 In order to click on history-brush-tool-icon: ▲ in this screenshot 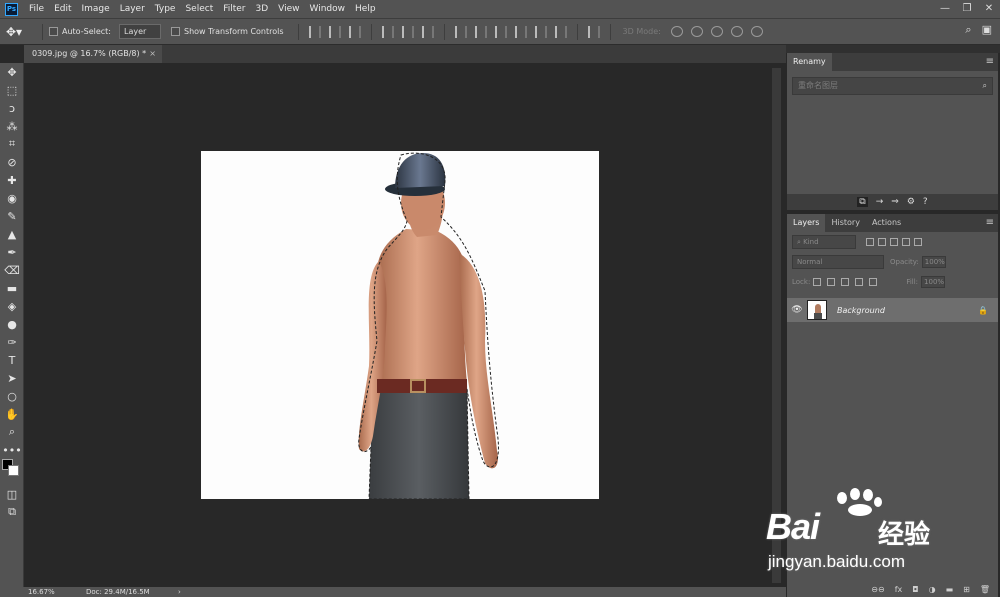, I will do `click(12, 234)`.